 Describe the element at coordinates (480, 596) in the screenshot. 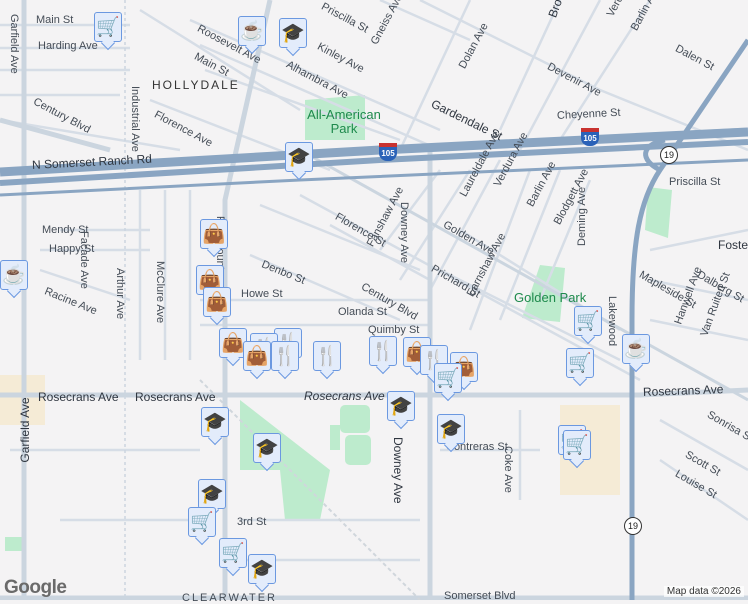

I see `street-label: Somerset Blvd` at that location.